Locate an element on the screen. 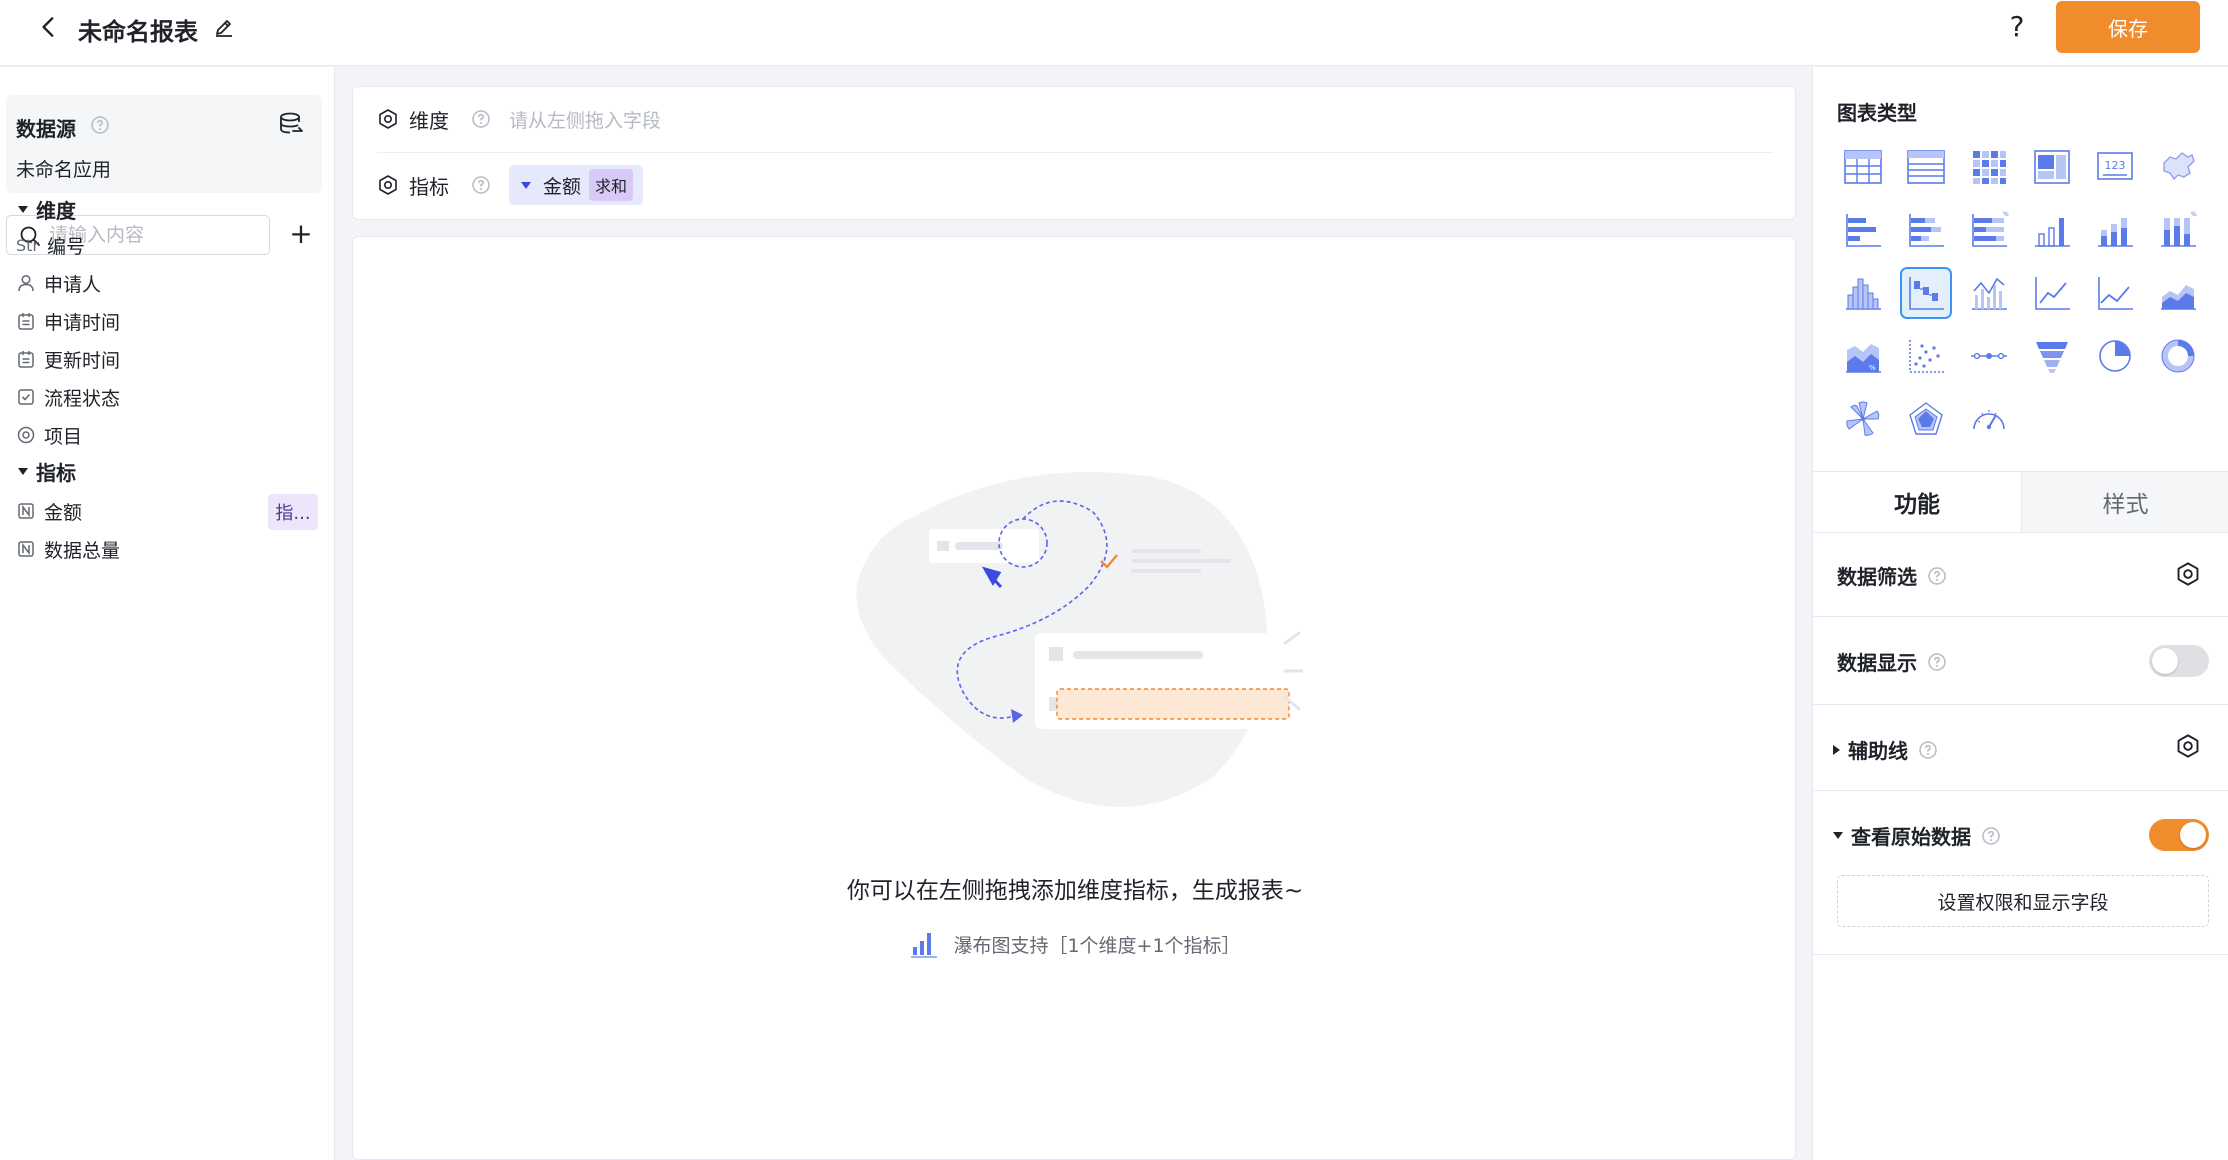 The height and width of the screenshot is (1160, 2228). report-title: 未命名报表 is located at coordinates (138, 32).